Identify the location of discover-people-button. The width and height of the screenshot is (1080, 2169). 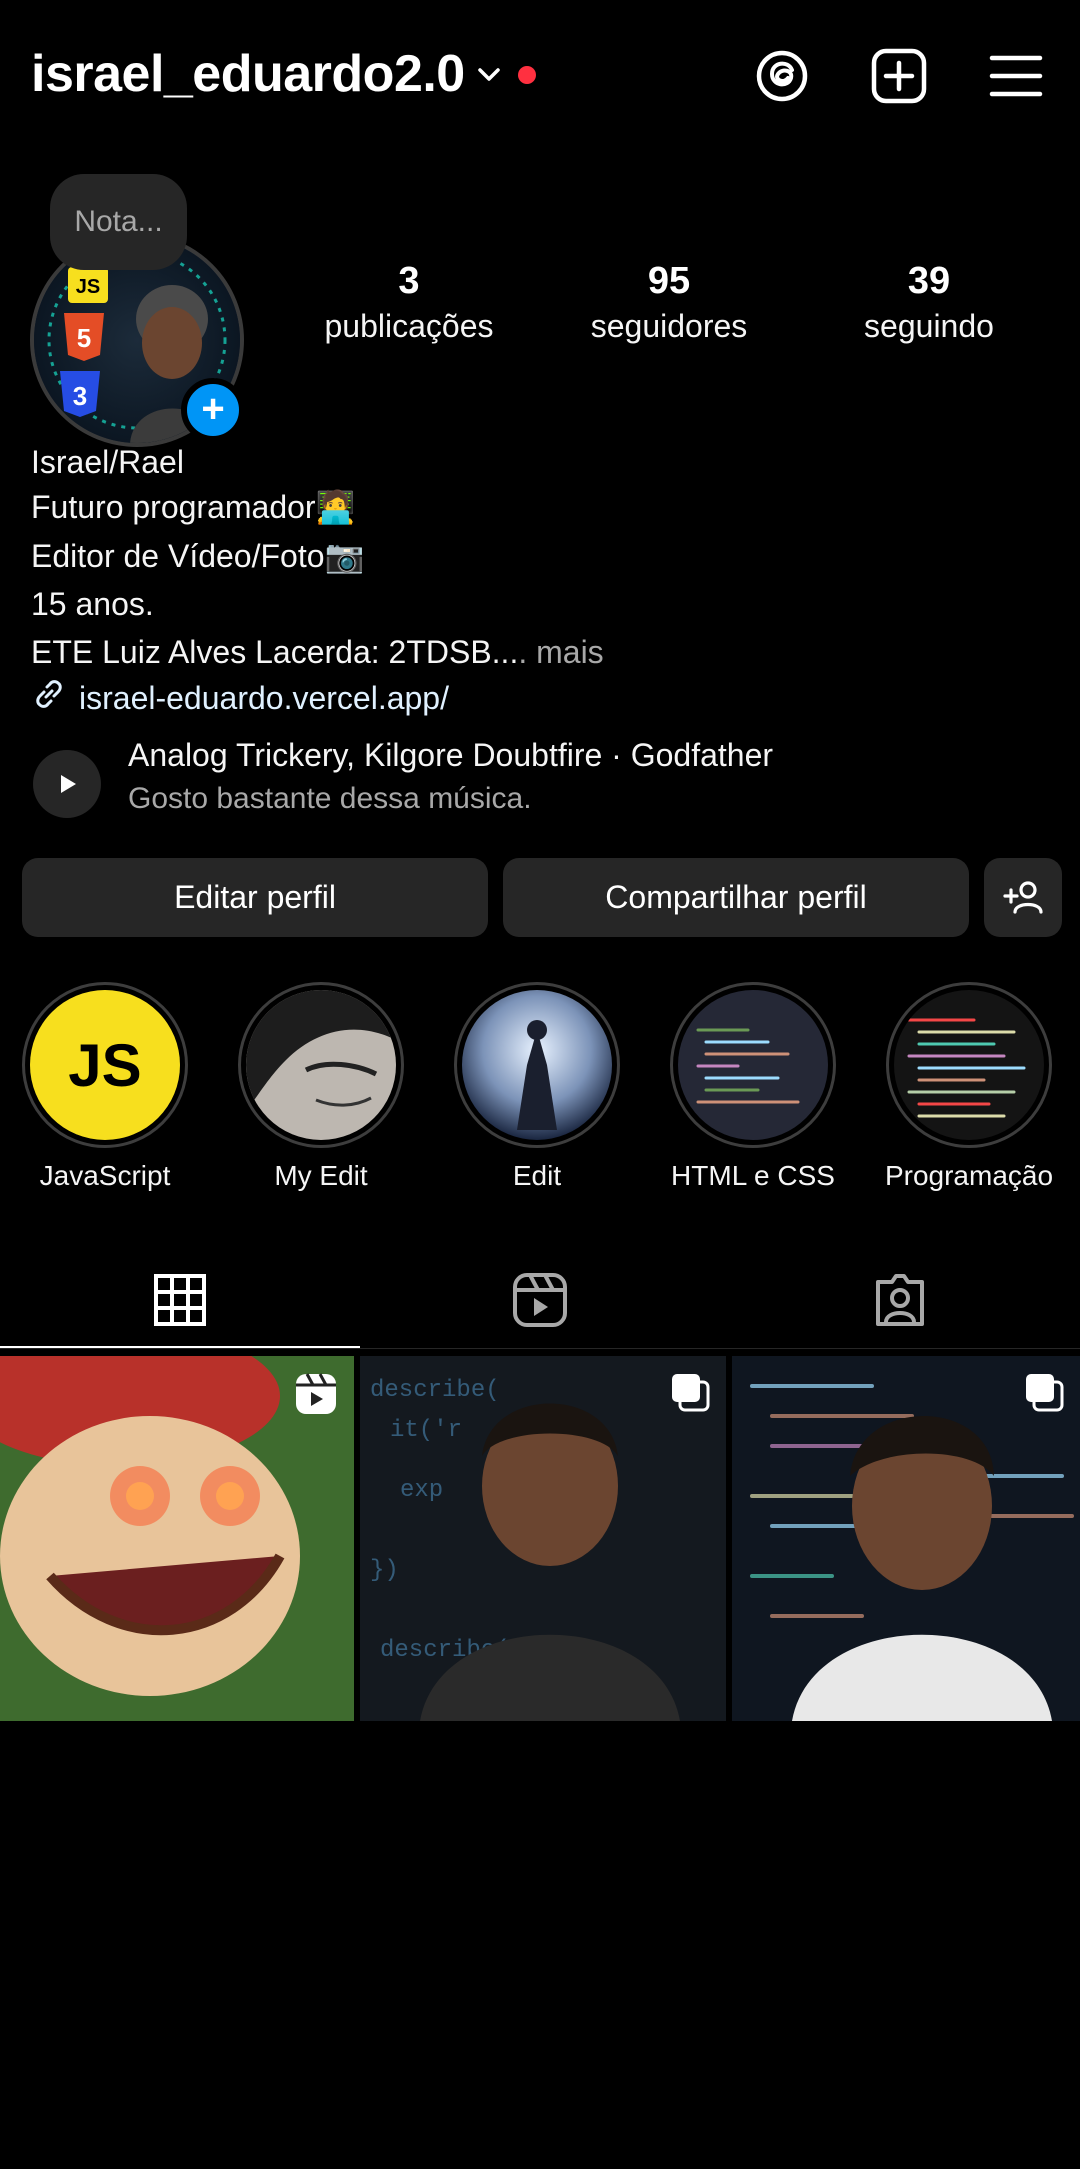
(1023, 897).